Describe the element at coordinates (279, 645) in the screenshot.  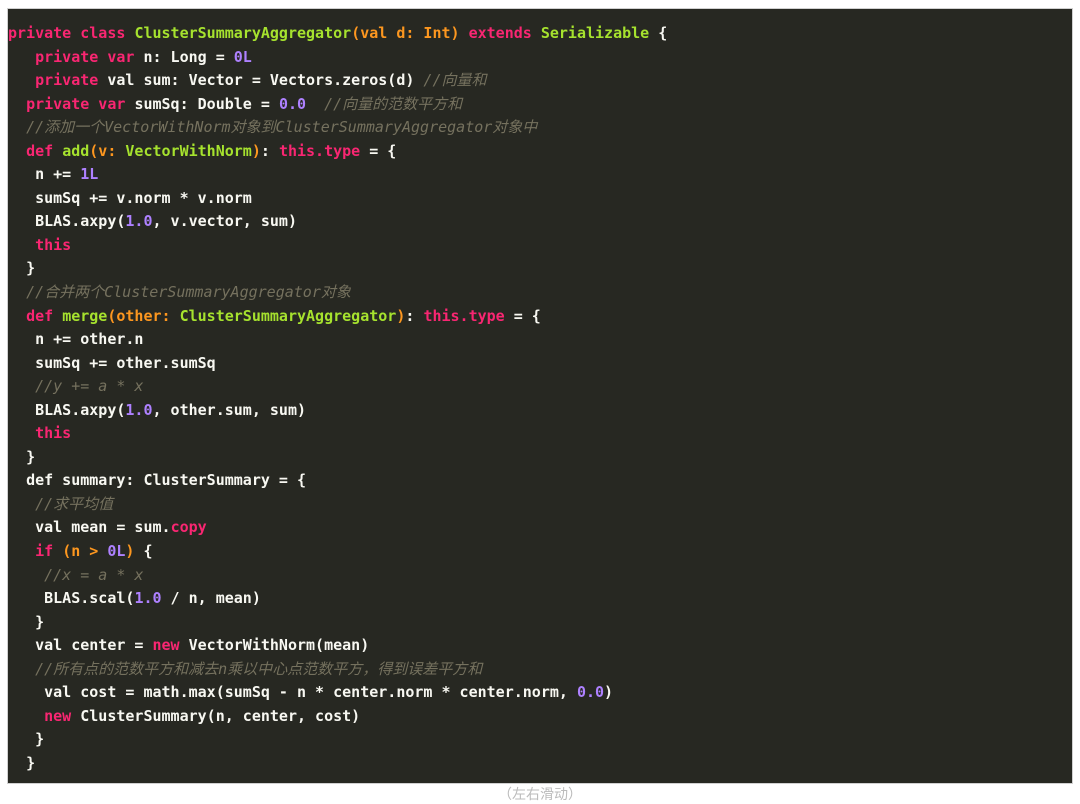
I see `code-token: VectorWithNorm(mean)` at that location.